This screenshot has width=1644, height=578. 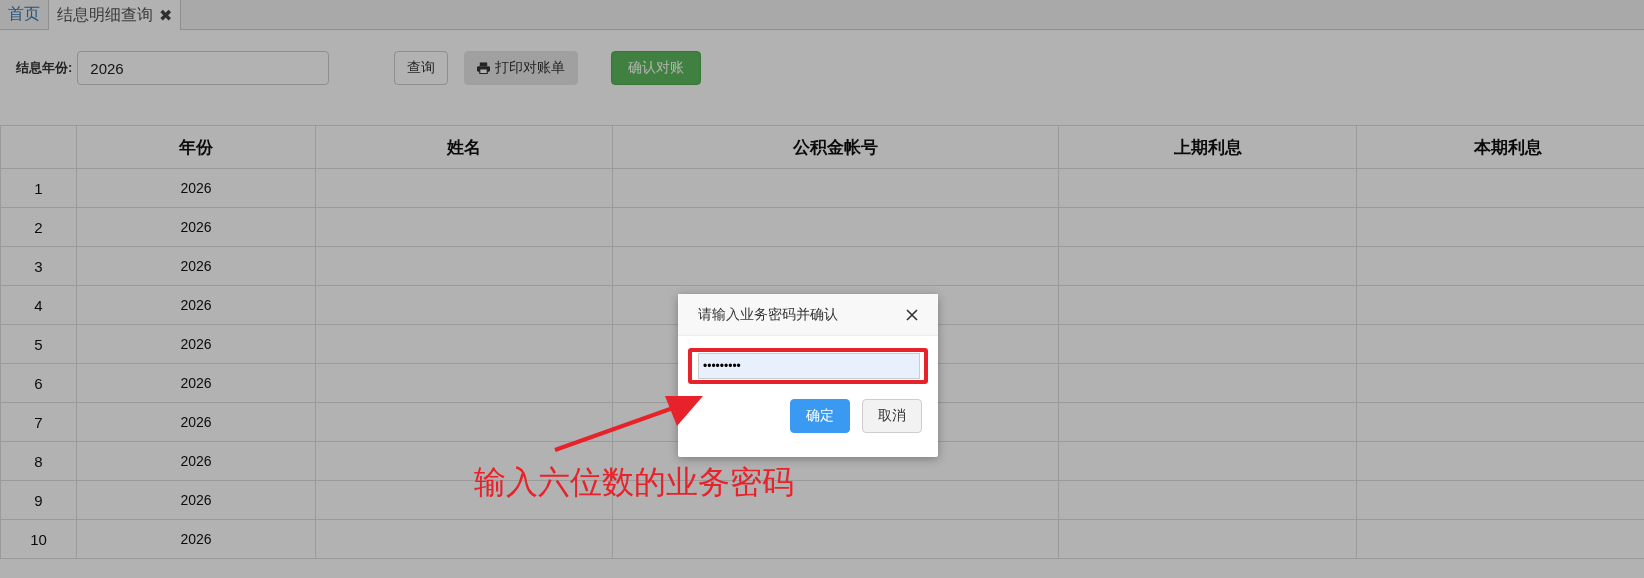 What do you see at coordinates (38, 422) in the screenshot?
I see `row-number: 7` at bounding box center [38, 422].